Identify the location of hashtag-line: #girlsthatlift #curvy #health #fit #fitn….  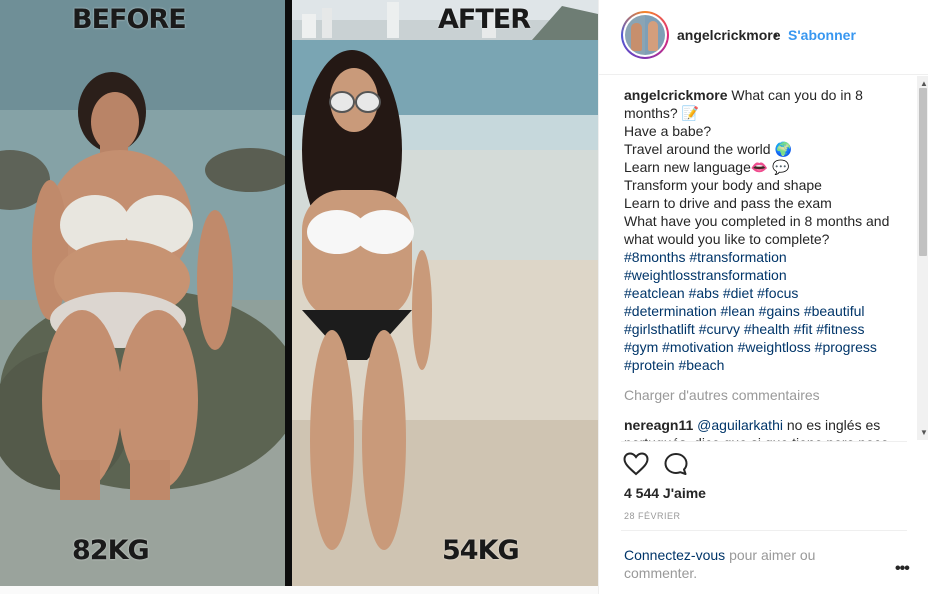
(765, 329).